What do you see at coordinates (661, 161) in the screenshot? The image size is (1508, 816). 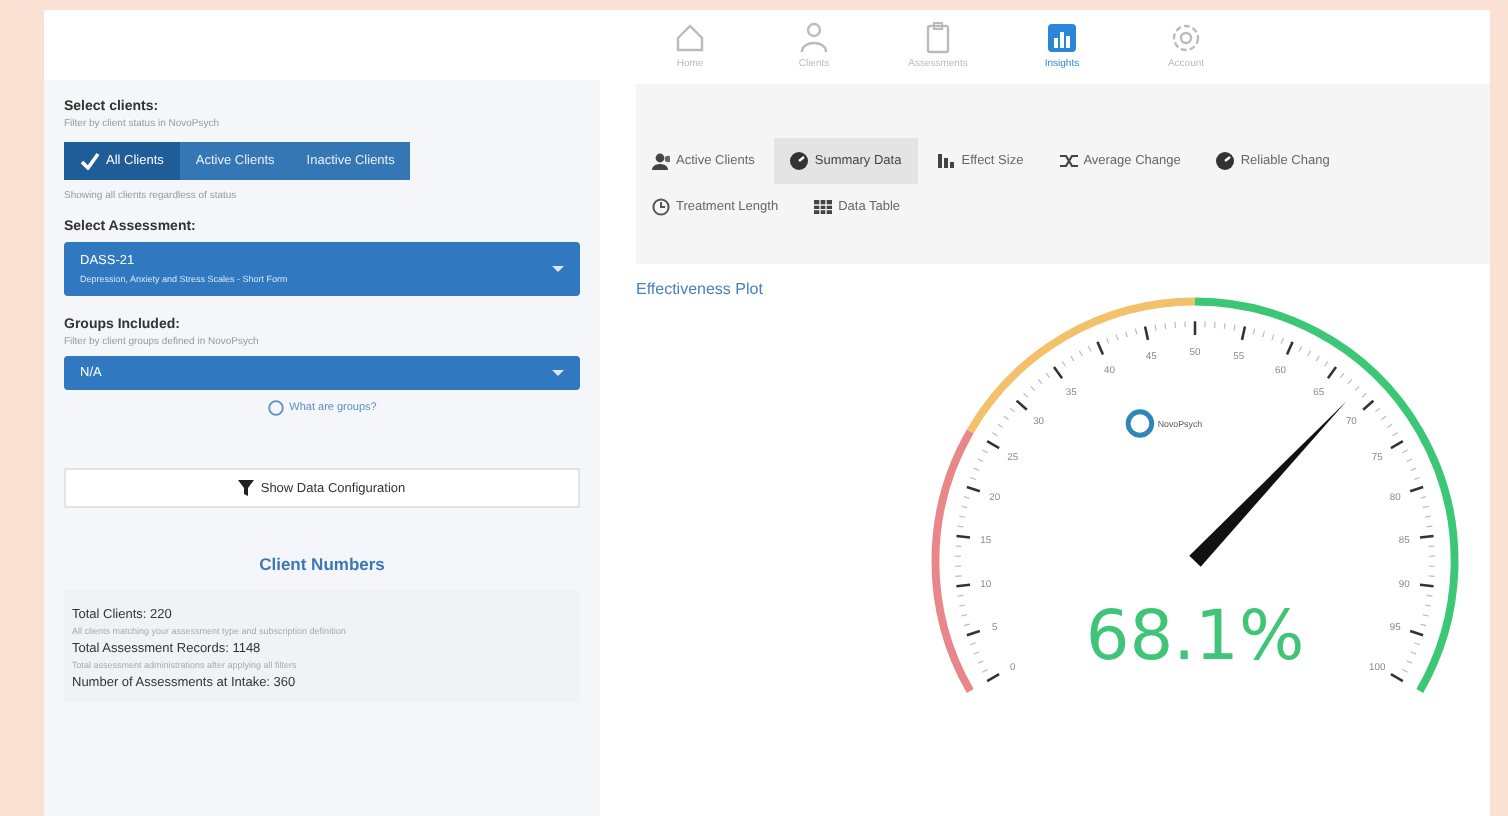 I see `users-icon` at bounding box center [661, 161].